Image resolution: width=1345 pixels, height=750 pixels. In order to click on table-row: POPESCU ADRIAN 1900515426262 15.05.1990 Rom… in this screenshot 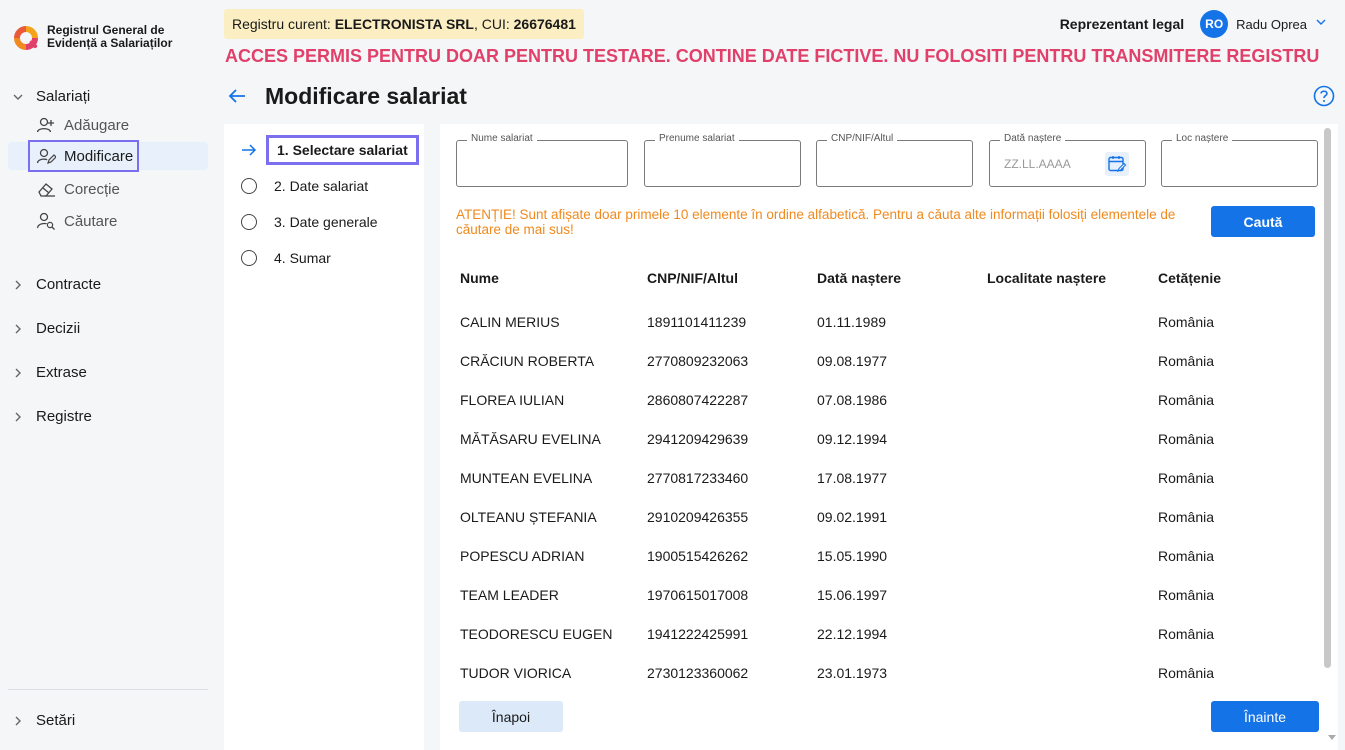, I will do `click(890, 555)`.